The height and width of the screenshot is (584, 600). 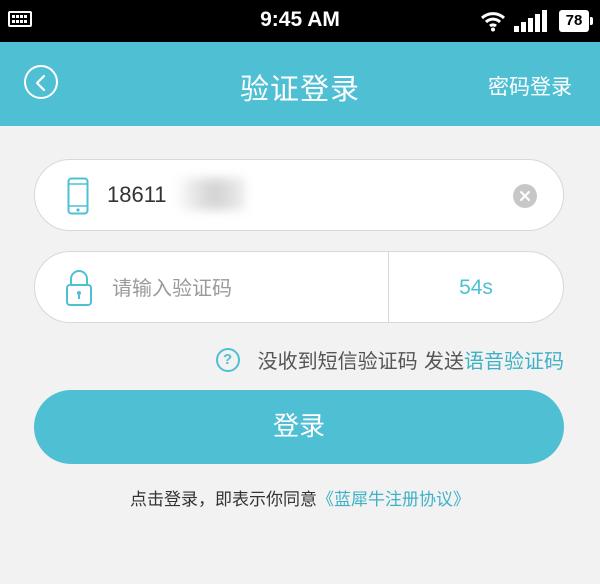 I want to click on terms-row: 点击登录，即表示你同意《蓝犀牛注册协议》, so click(x=300, y=497).